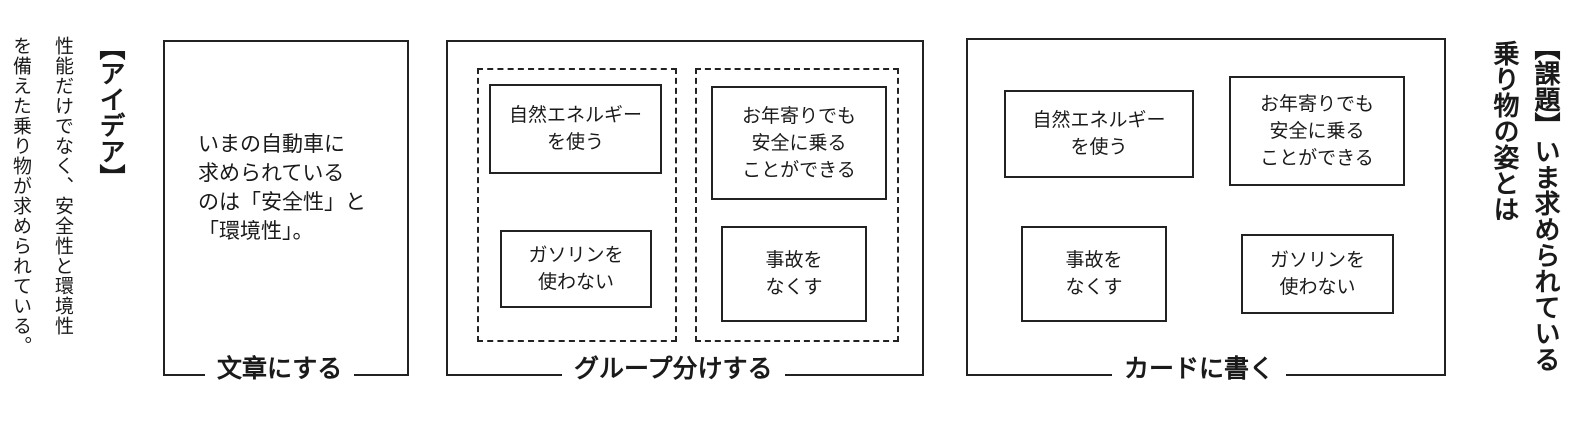  Describe the element at coordinates (21, 196) in the screenshot. I see `idea-body-line2: を備えた乗り物が求められている。` at that location.